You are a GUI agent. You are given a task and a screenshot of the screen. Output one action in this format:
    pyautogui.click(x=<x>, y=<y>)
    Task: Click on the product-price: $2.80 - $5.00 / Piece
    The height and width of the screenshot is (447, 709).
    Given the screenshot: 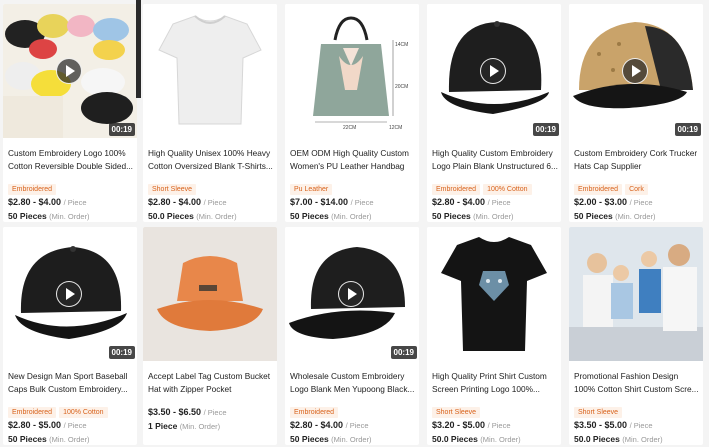 What is the action you would take?
    pyautogui.click(x=47, y=425)
    